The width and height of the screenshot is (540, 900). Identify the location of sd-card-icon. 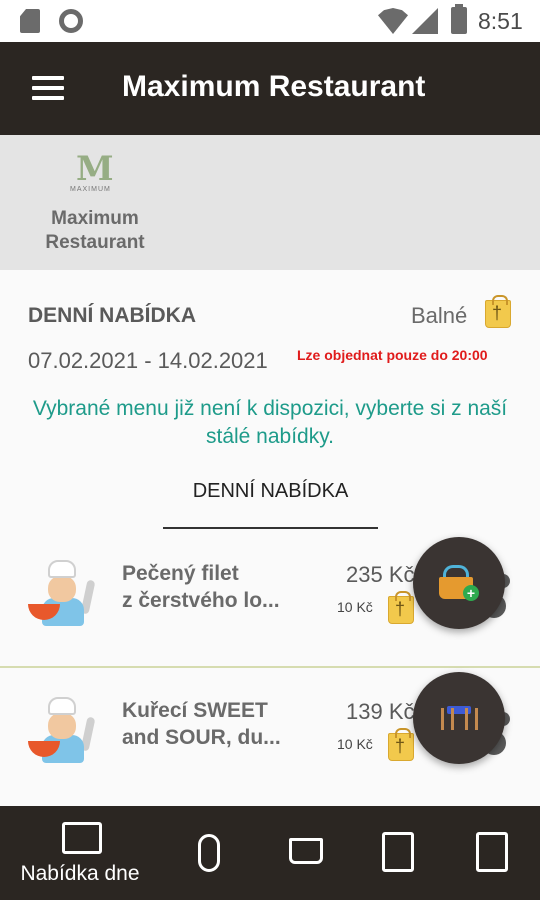
(30, 21).